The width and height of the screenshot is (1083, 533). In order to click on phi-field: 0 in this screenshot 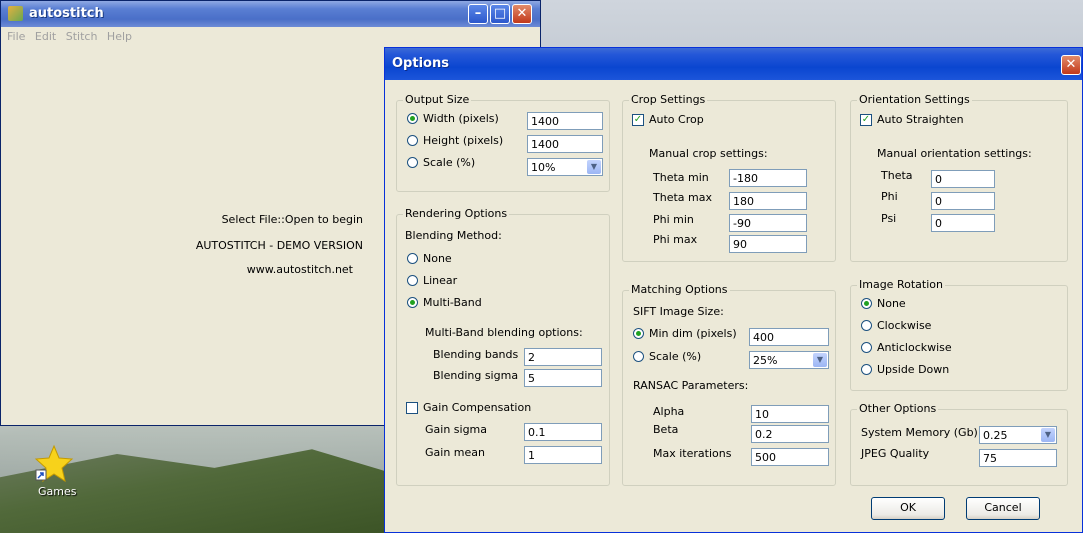, I will do `click(963, 201)`.